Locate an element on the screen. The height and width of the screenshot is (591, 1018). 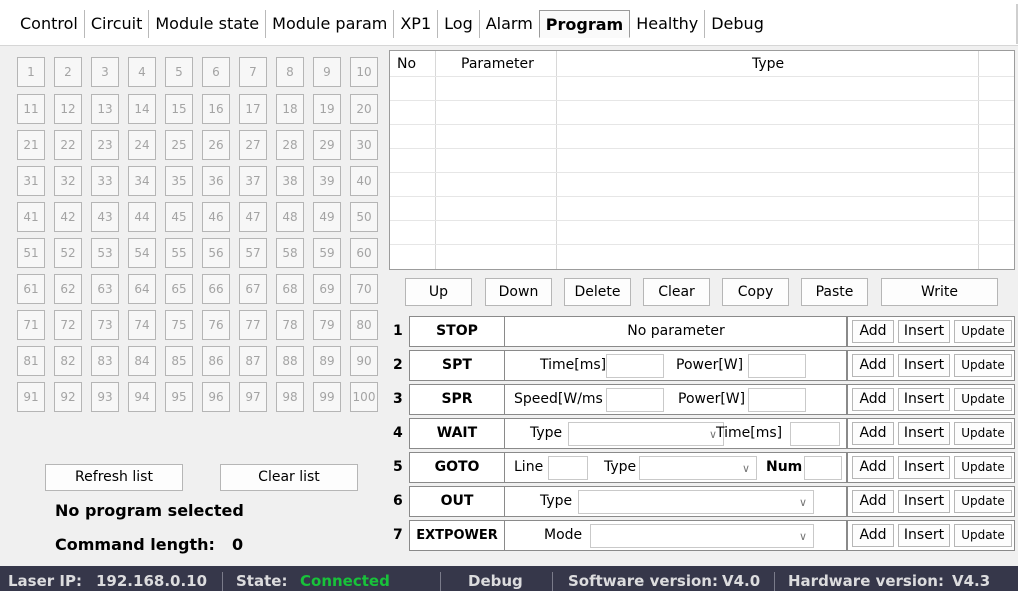
program-slot: 83 is located at coordinates (105, 361).